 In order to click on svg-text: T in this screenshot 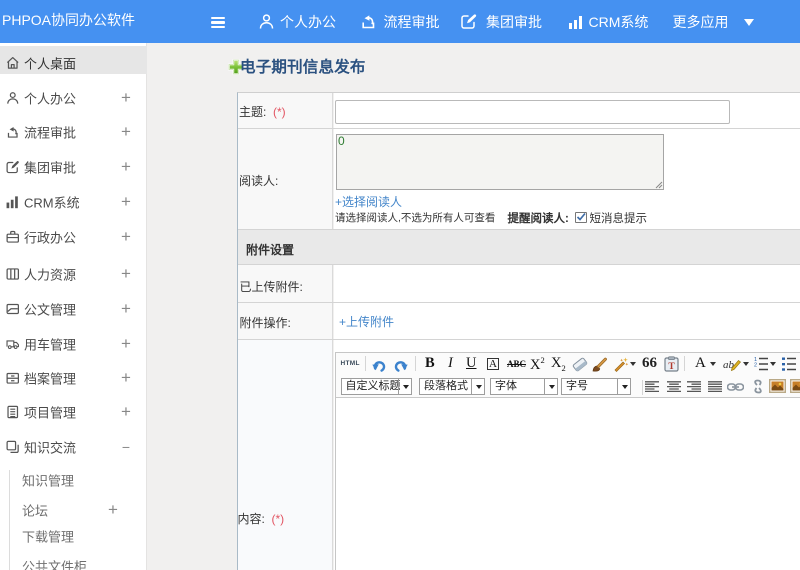, I will do `click(671, 367)`.